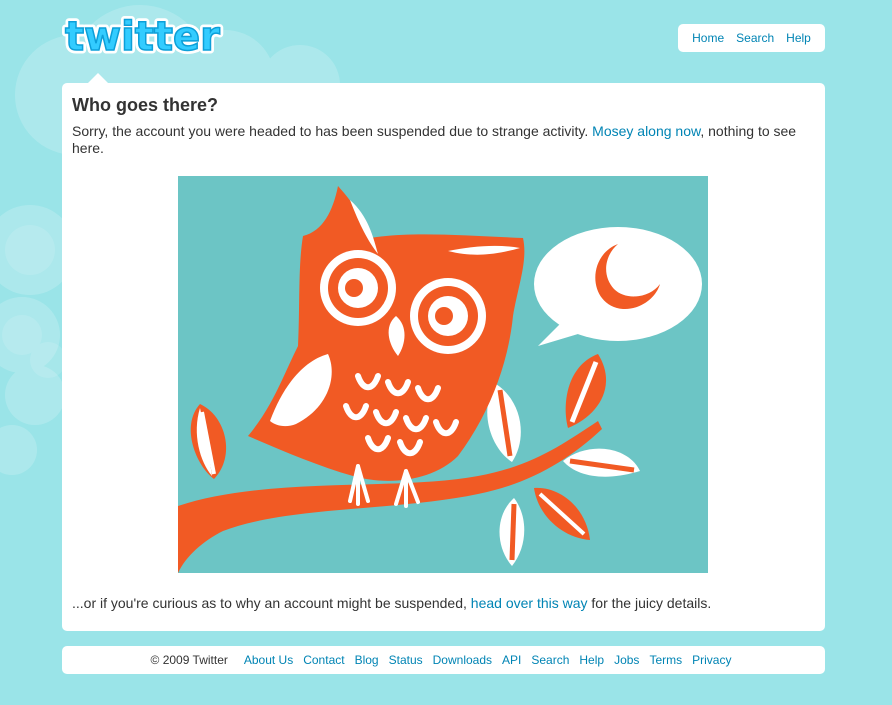 The width and height of the screenshot is (892, 705). I want to click on footer-link-privacy: Privacy, so click(711, 660).